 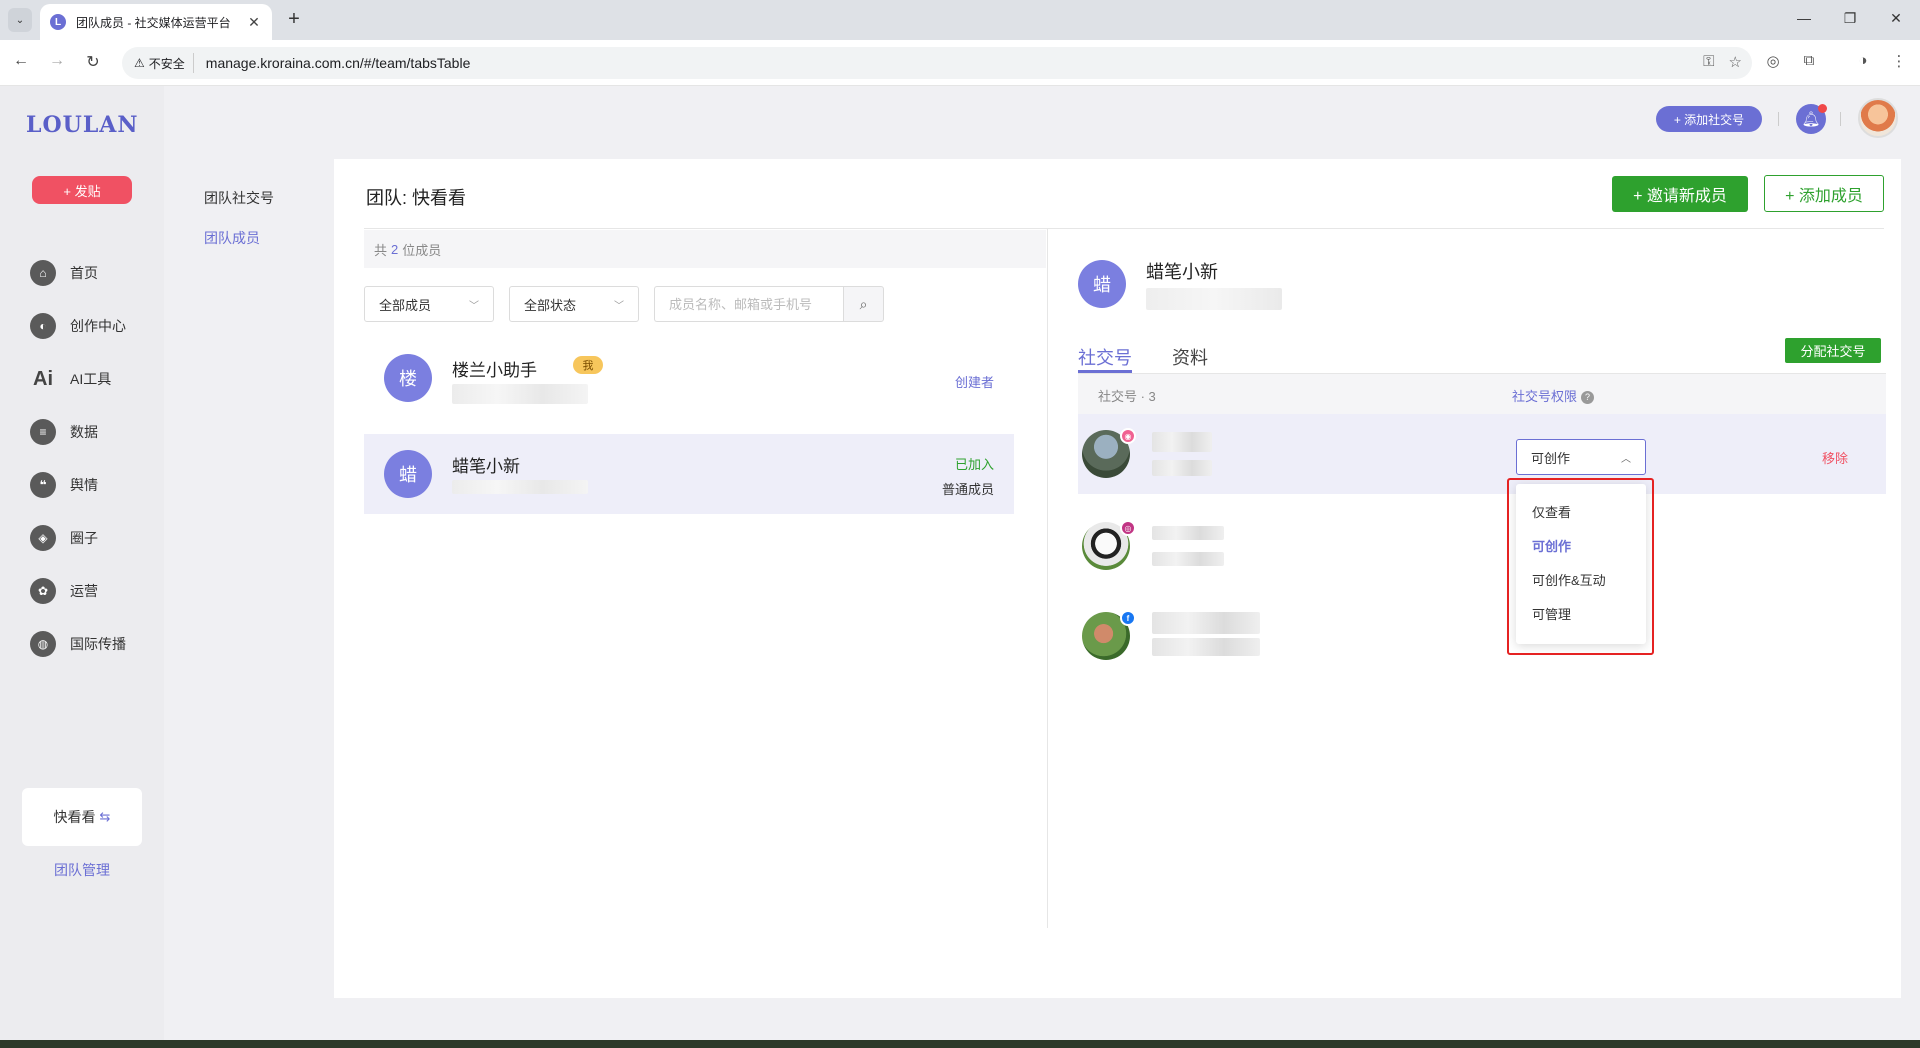 What do you see at coordinates (43, 378) in the screenshot?
I see `ai-icon: Ai` at bounding box center [43, 378].